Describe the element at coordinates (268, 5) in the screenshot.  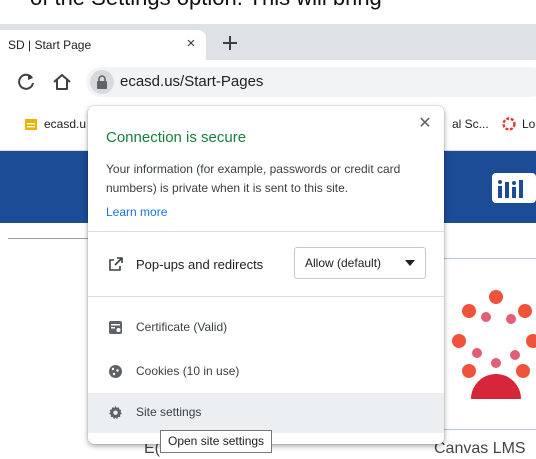
I see `instruction-text-fragment: of the Settings option. This will bring` at that location.